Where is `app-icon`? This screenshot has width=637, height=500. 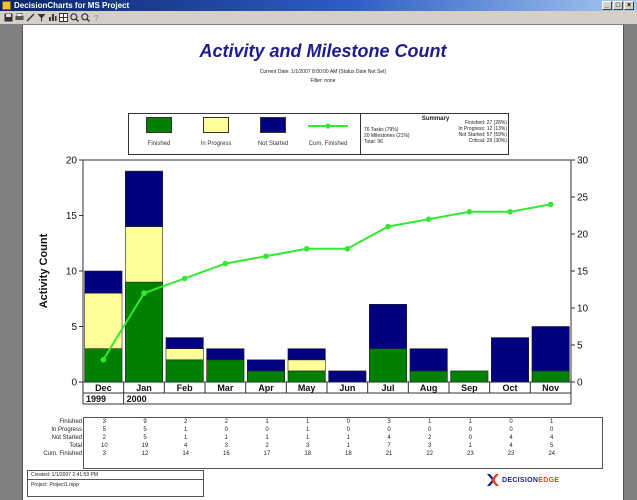 app-icon is located at coordinates (6, 5).